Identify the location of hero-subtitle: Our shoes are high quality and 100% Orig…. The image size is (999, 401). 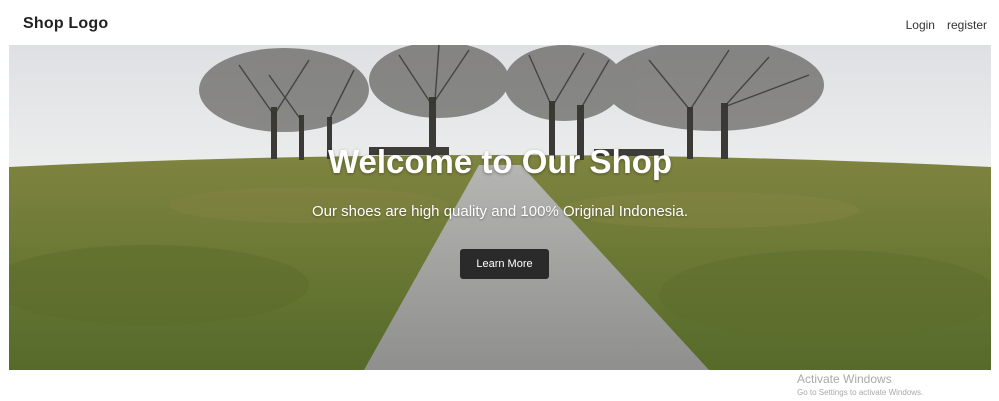
(500, 211).